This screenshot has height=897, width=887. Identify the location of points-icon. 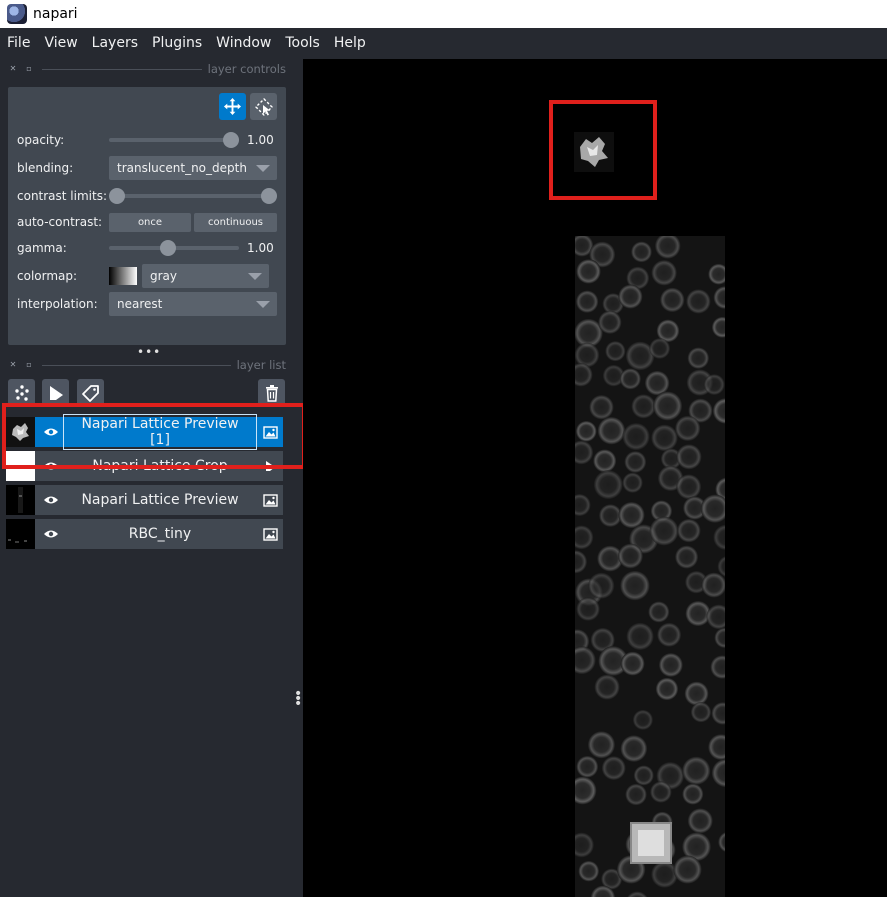
(21, 392).